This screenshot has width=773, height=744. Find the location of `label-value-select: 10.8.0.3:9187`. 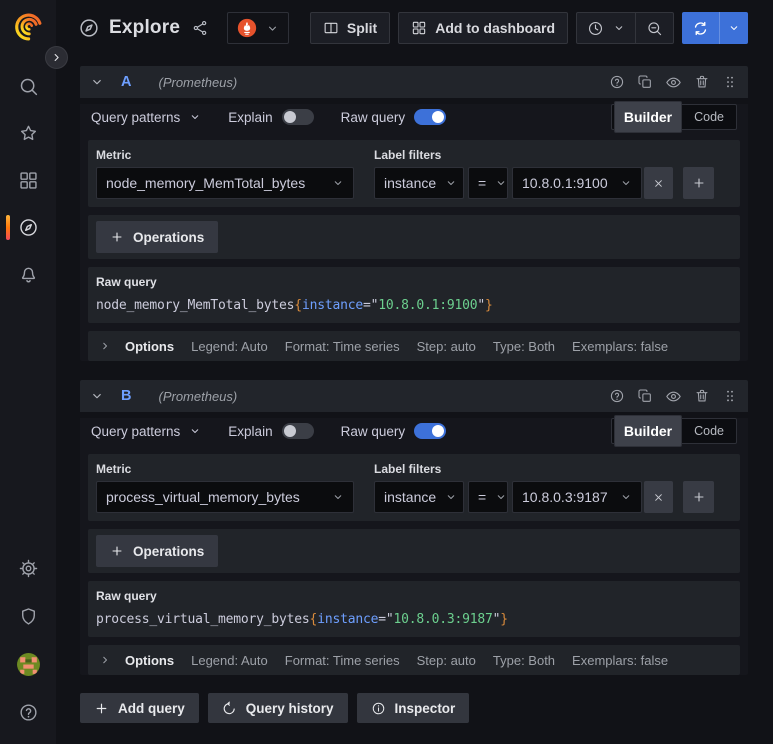

label-value-select: 10.8.0.3:9187 is located at coordinates (577, 497).